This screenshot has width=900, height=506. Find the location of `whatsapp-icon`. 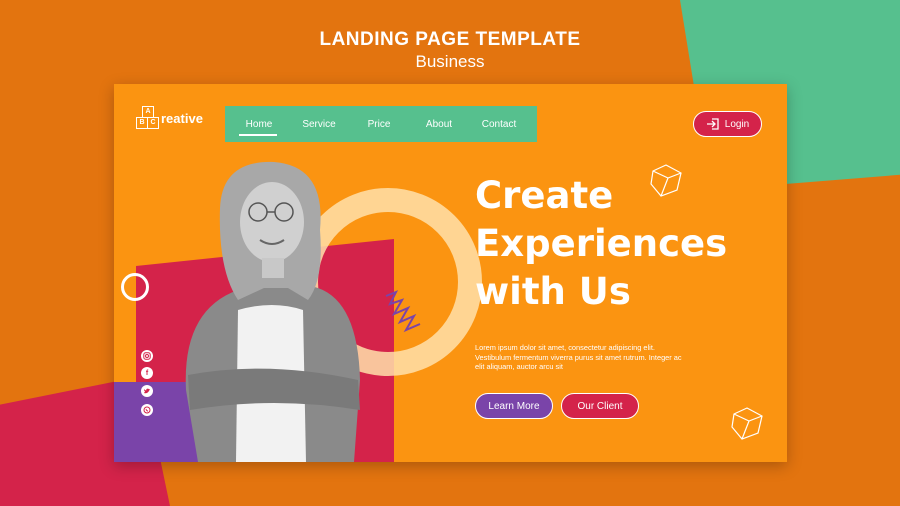

whatsapp-icon is located at coordinates (147, 410).